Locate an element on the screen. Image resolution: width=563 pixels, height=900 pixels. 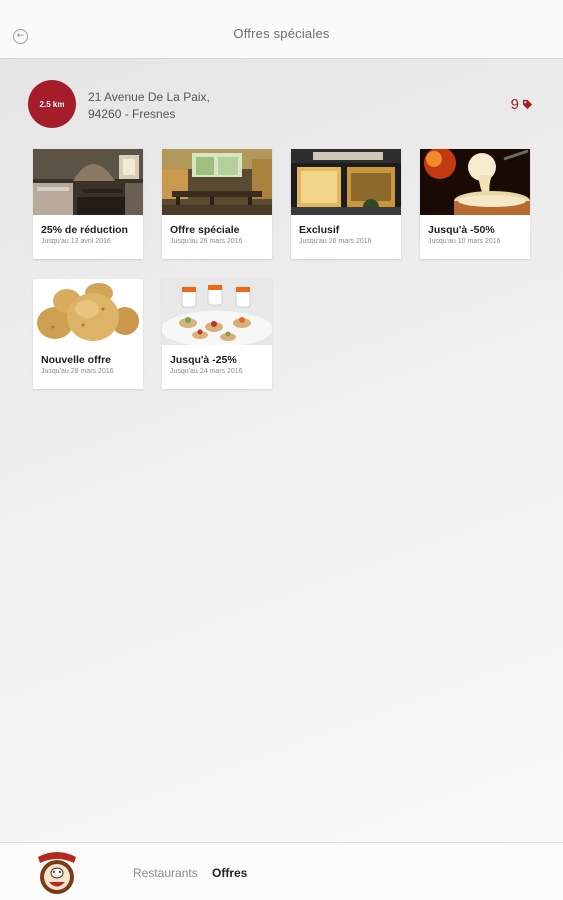
offer-card: Exclusif Jusqu'au 26 mars 2016 is located at coordinates (346, 204).